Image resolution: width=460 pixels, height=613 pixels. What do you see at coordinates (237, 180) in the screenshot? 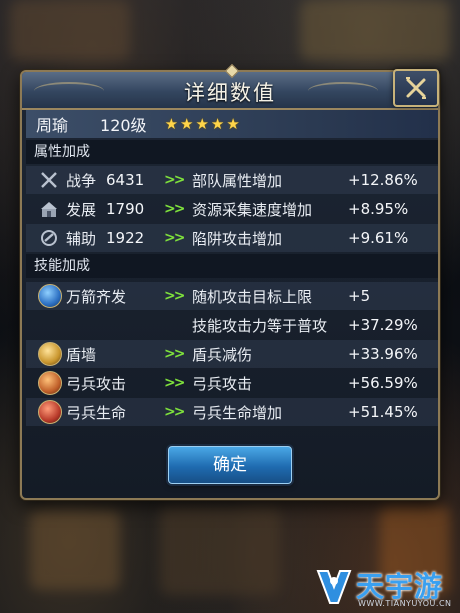
I see `attribute-effect: 部队属性增加` at bounding box center [237, 180].